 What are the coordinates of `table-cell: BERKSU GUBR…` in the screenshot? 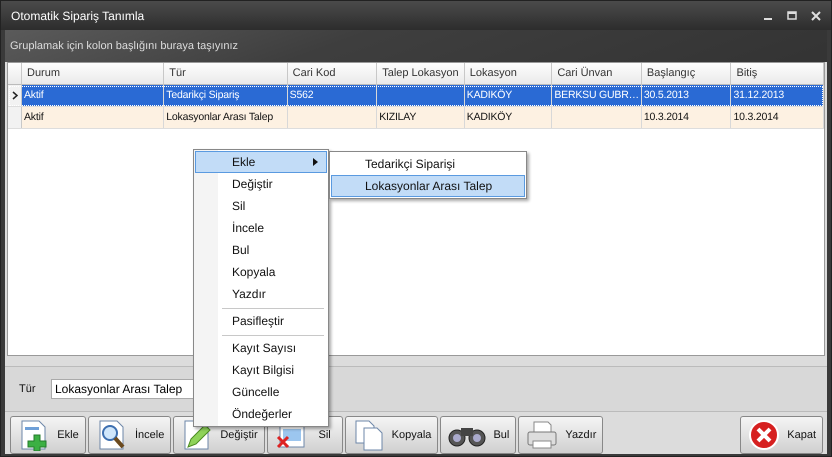 It's located at (596, 94).